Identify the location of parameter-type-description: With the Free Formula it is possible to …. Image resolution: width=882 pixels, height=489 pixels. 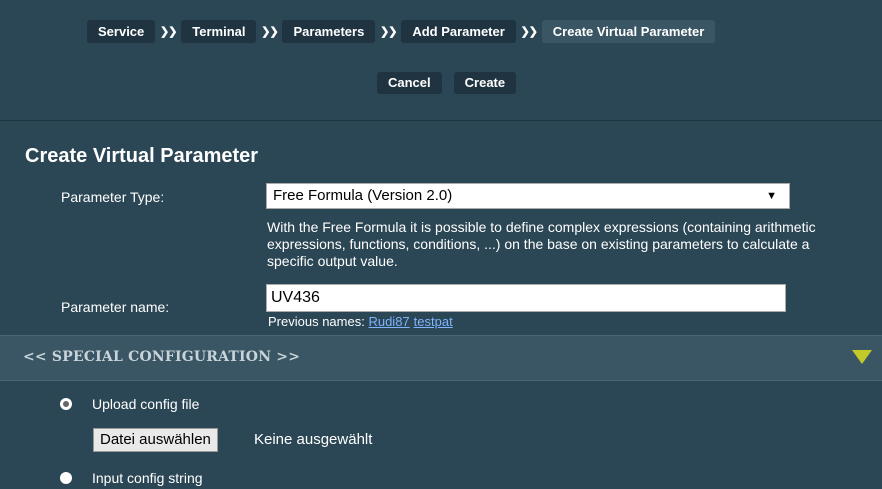
(541, 244).